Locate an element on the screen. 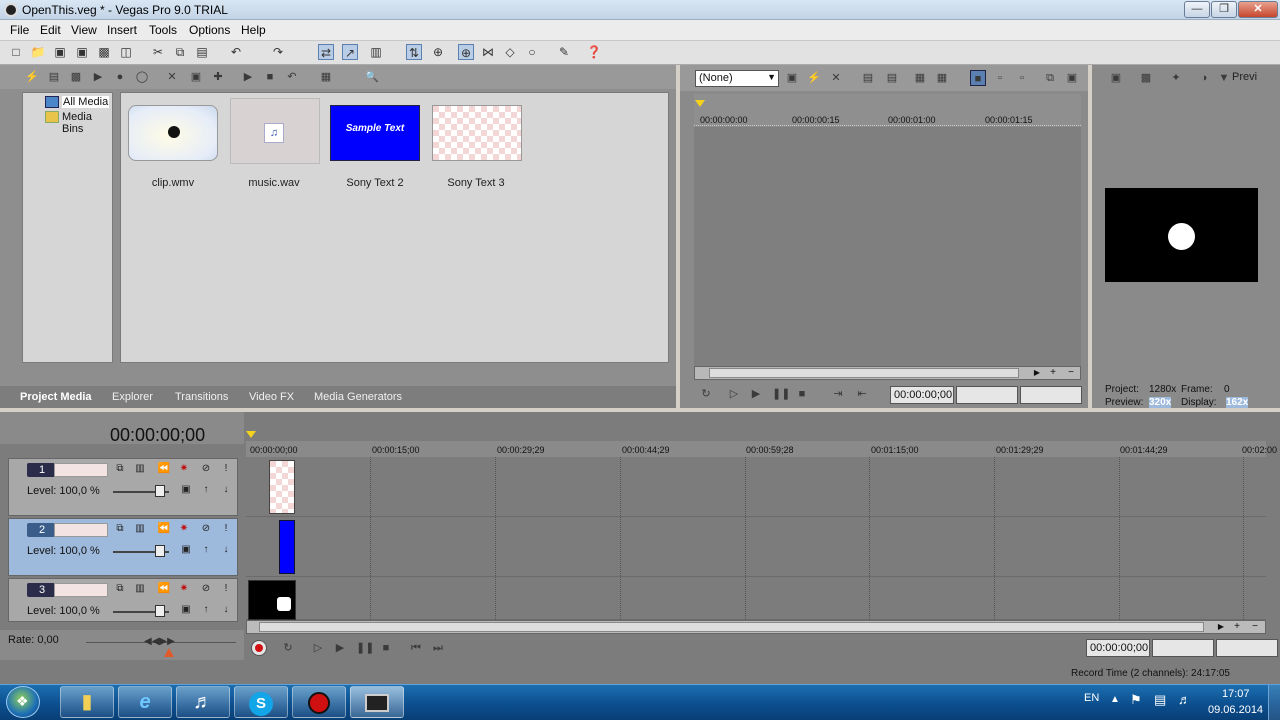  timeline-scroll-thumb is located at coordinates (731, 627).